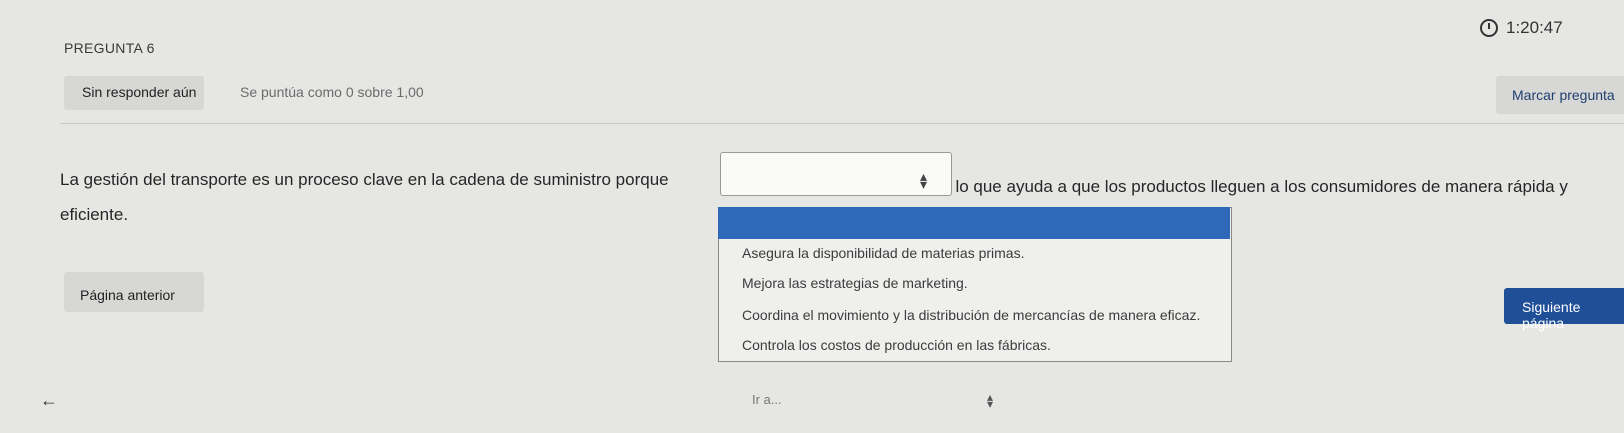 The width and height of the screenshot is (1624, 433). I want to click on dropdown-highlight, so click(974, 223).